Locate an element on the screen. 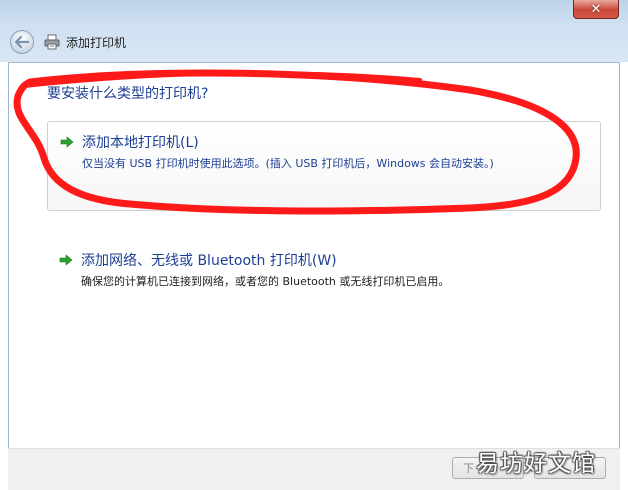  close-button: ✕ is located at coordinates (596, 9).